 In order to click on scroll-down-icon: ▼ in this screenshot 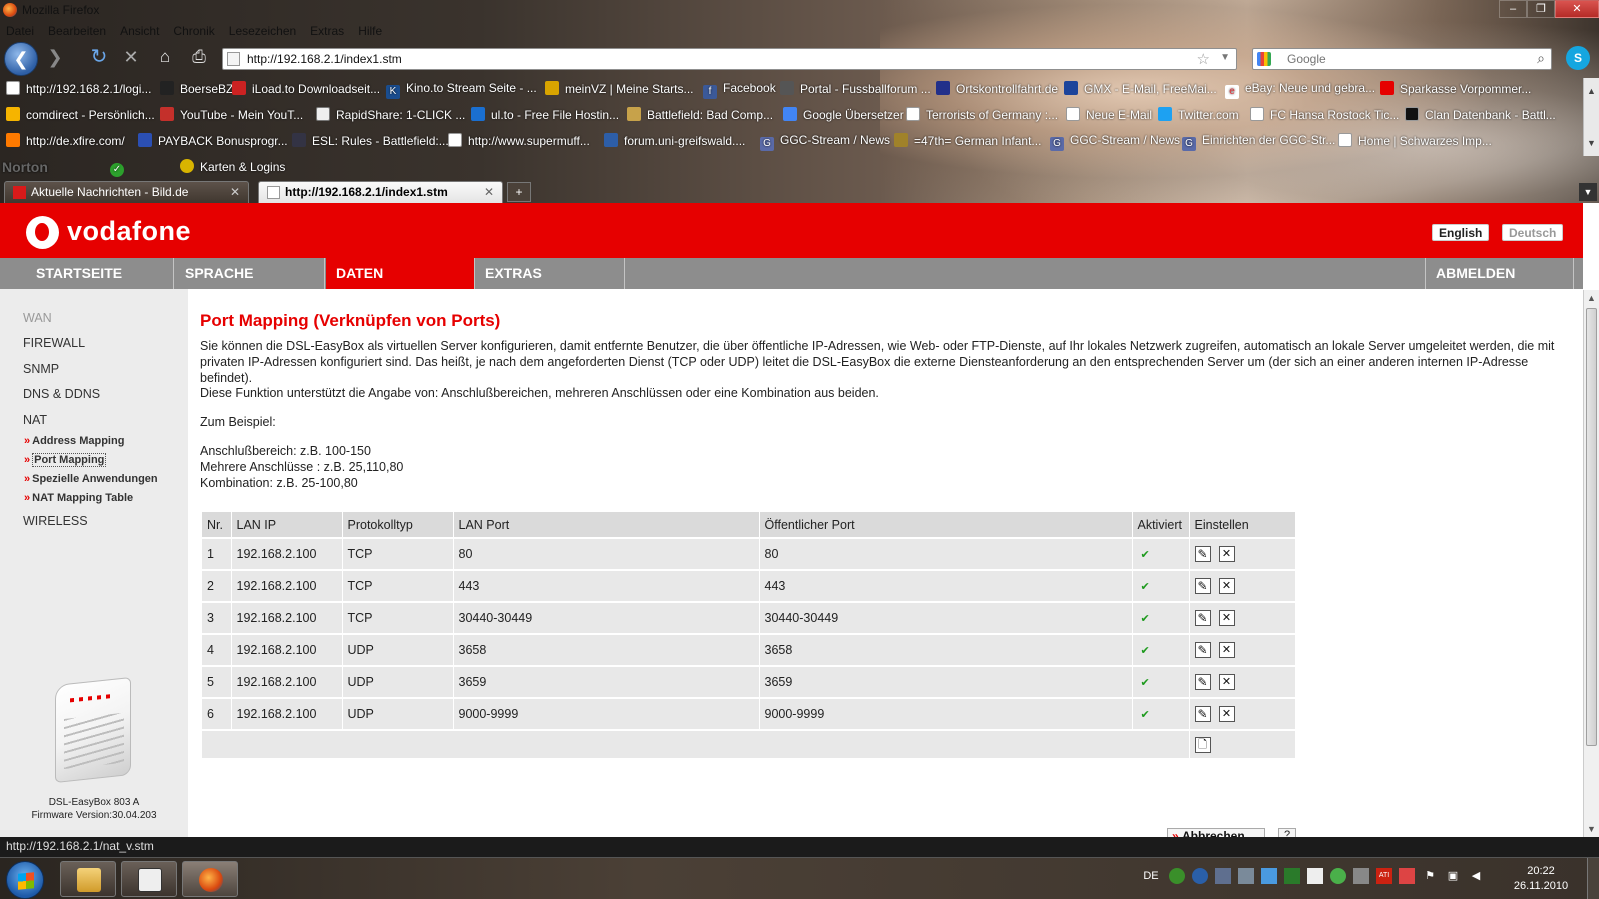, I will do `click(1591, 829)`.